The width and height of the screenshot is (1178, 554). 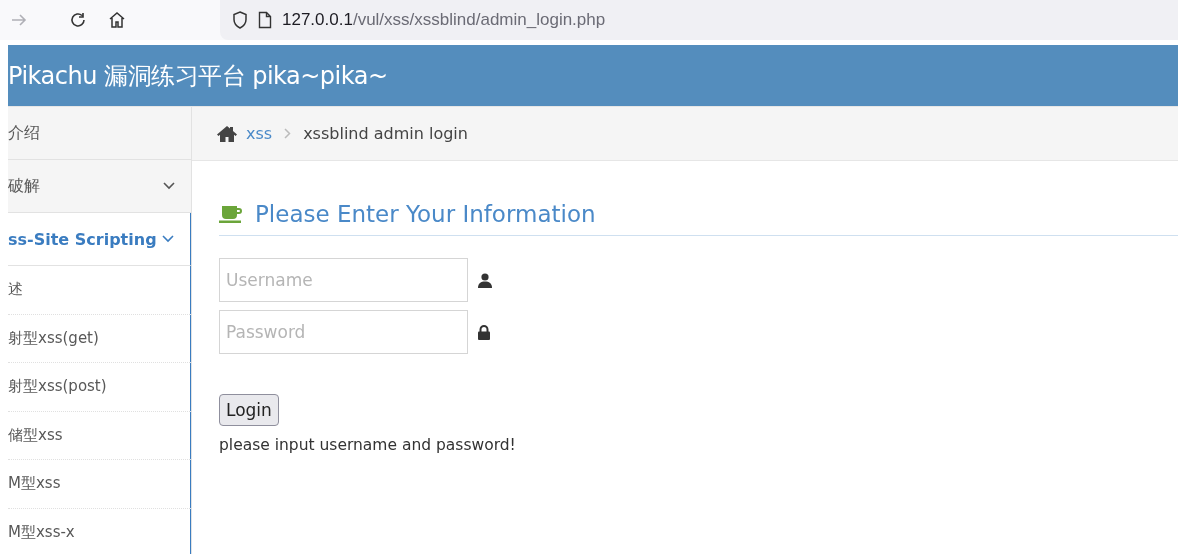 What do you see at coordinates (198, 76) in the screenshot?
I see `site-title: Pikachu 漏洞练习平台 pika~pika~` at bounding box center [198, 76].